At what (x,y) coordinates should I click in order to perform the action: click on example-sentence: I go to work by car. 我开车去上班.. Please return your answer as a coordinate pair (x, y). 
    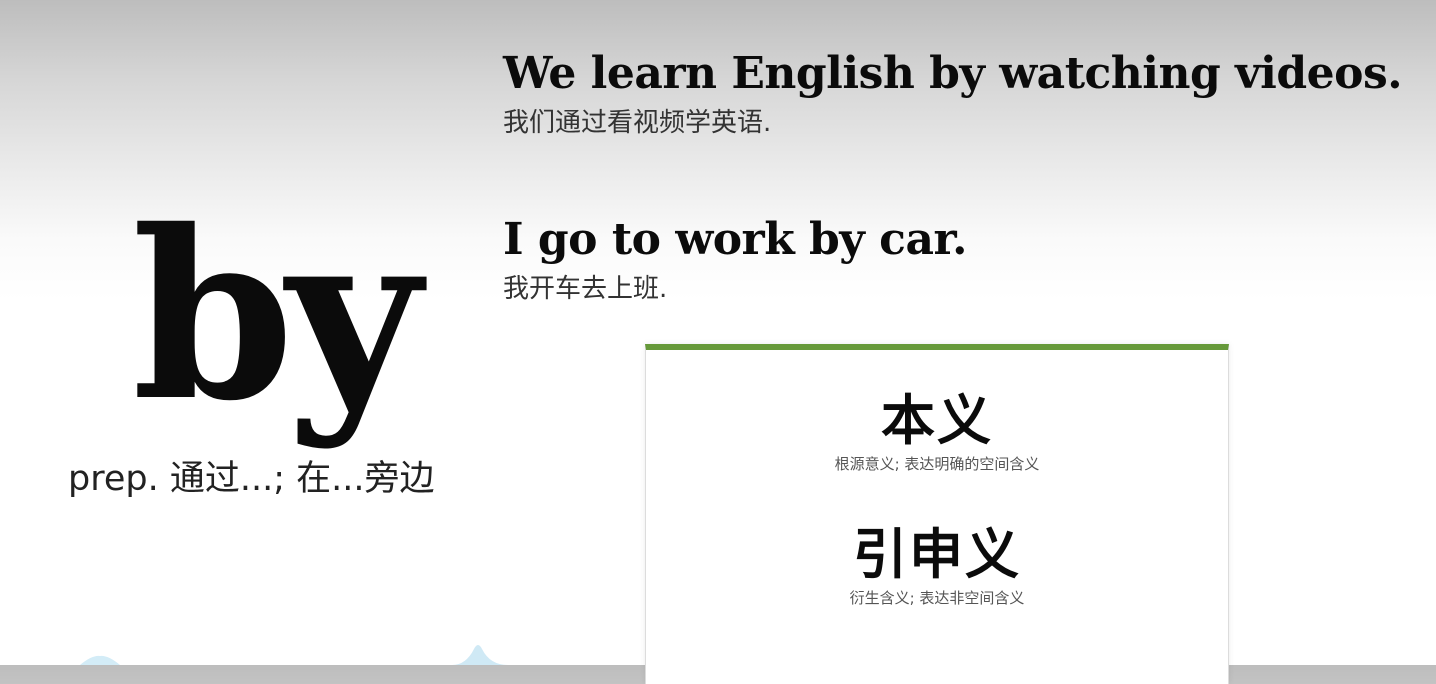
    Looking at the image, I should click on (735, 260).